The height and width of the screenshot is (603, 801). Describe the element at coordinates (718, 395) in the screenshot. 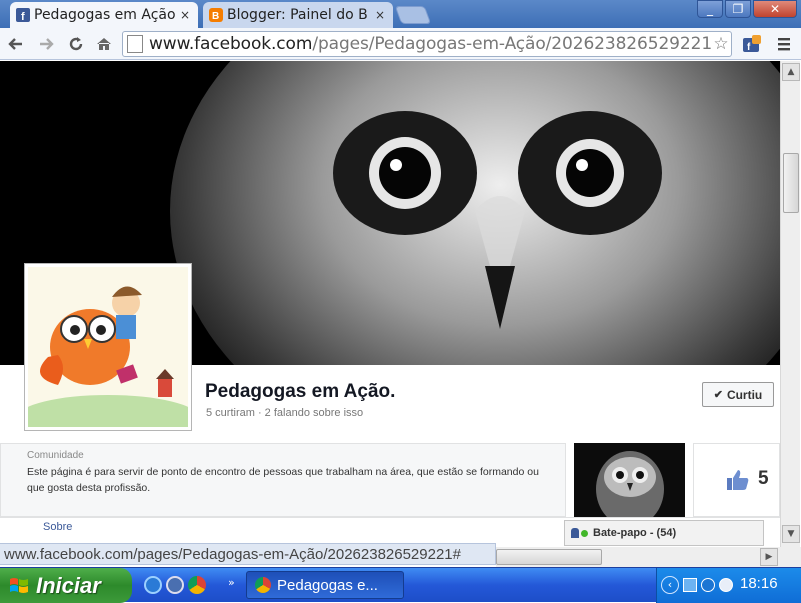

I see `check-icon: ✔` at that location.